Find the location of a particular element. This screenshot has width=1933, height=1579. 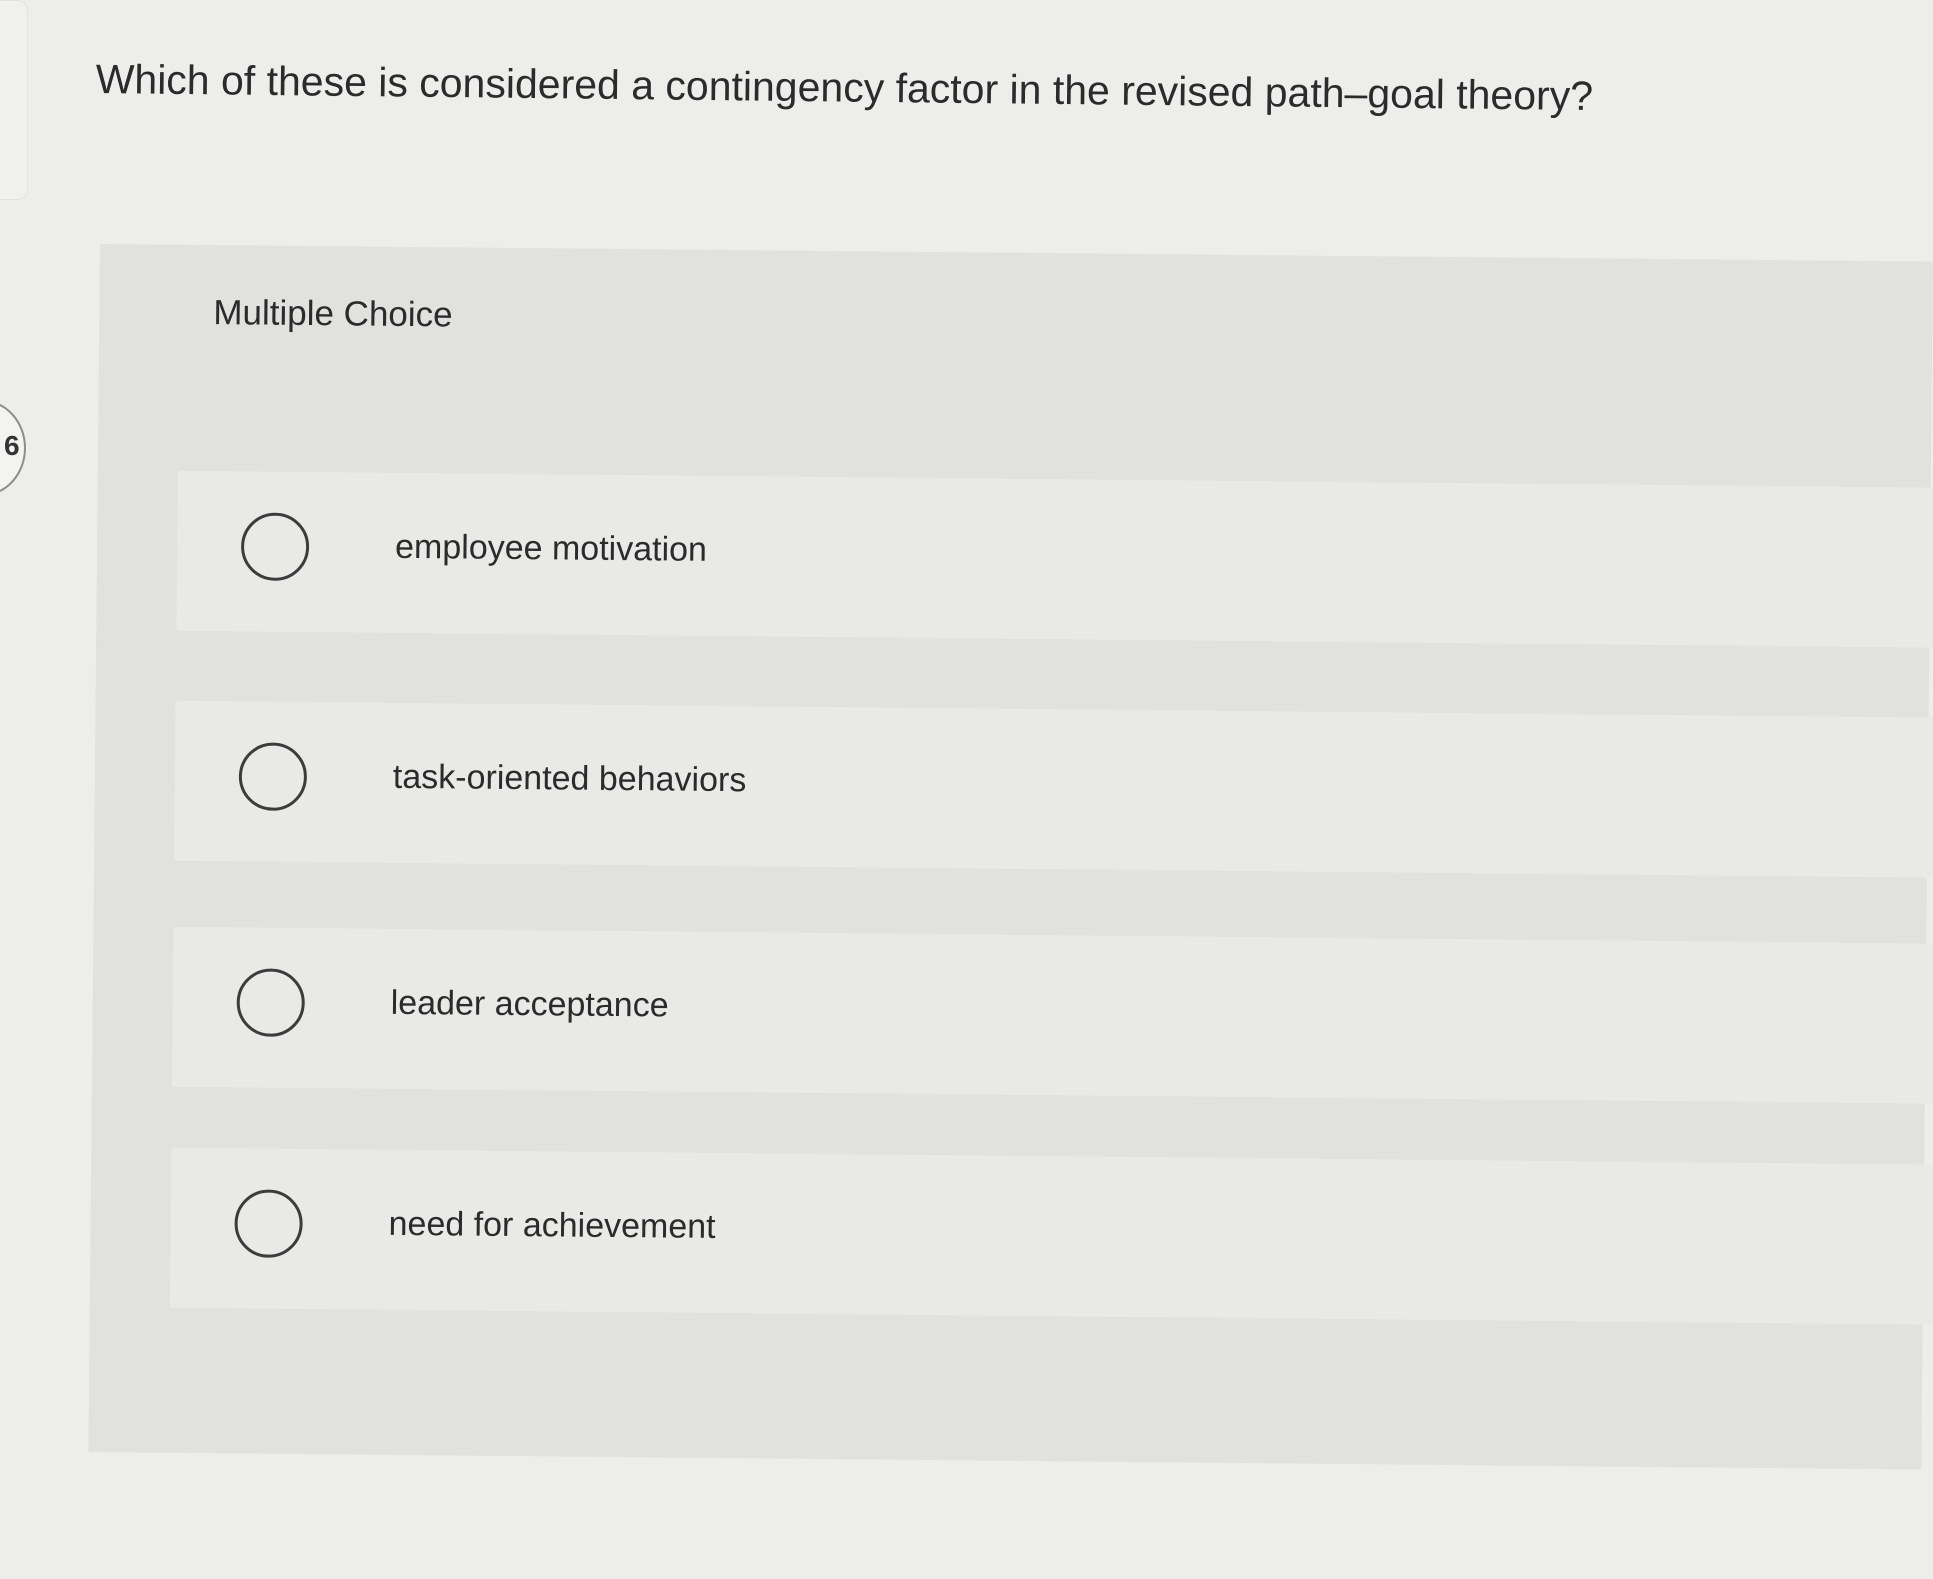

question-number: 6 is located at coordinates (12, 445).